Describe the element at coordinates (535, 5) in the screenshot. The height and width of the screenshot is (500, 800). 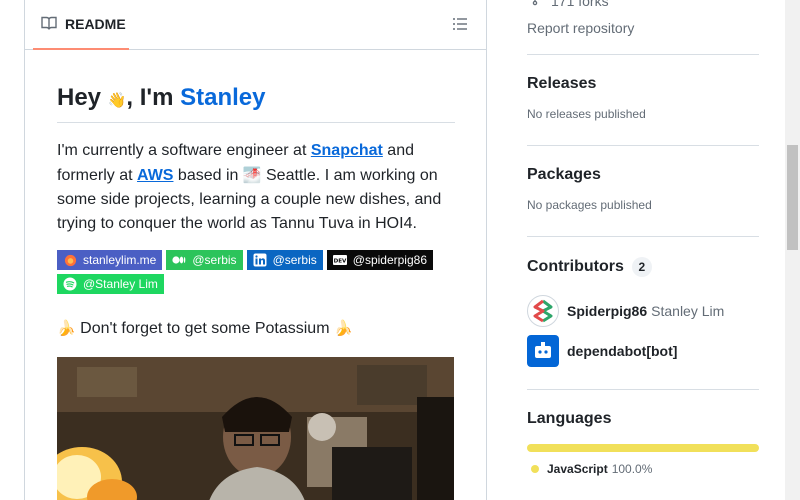
I see `fork-icon` at that location.